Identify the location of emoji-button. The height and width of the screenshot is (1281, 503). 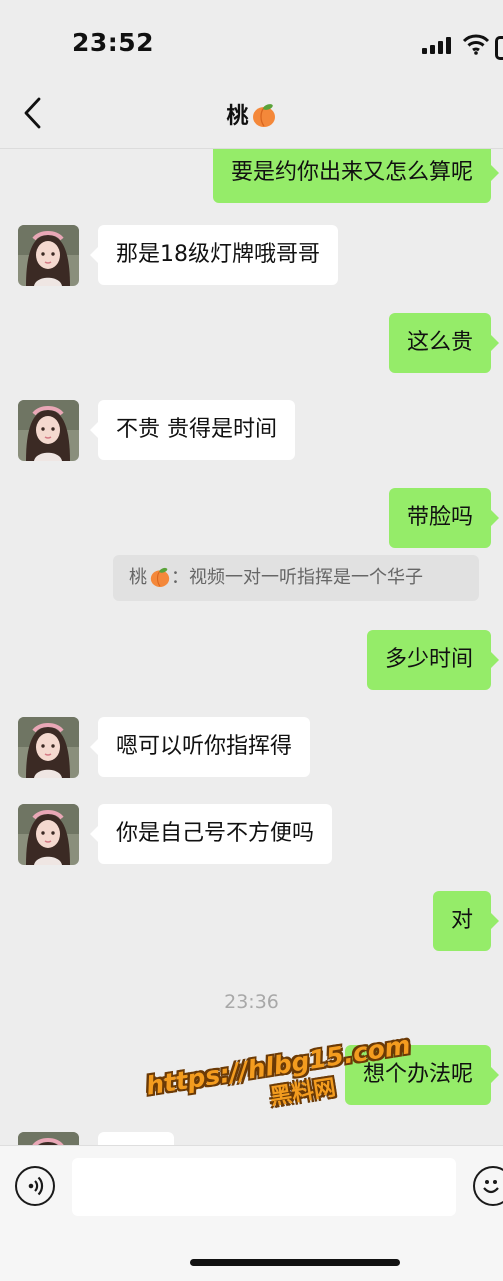
(488, 1186).